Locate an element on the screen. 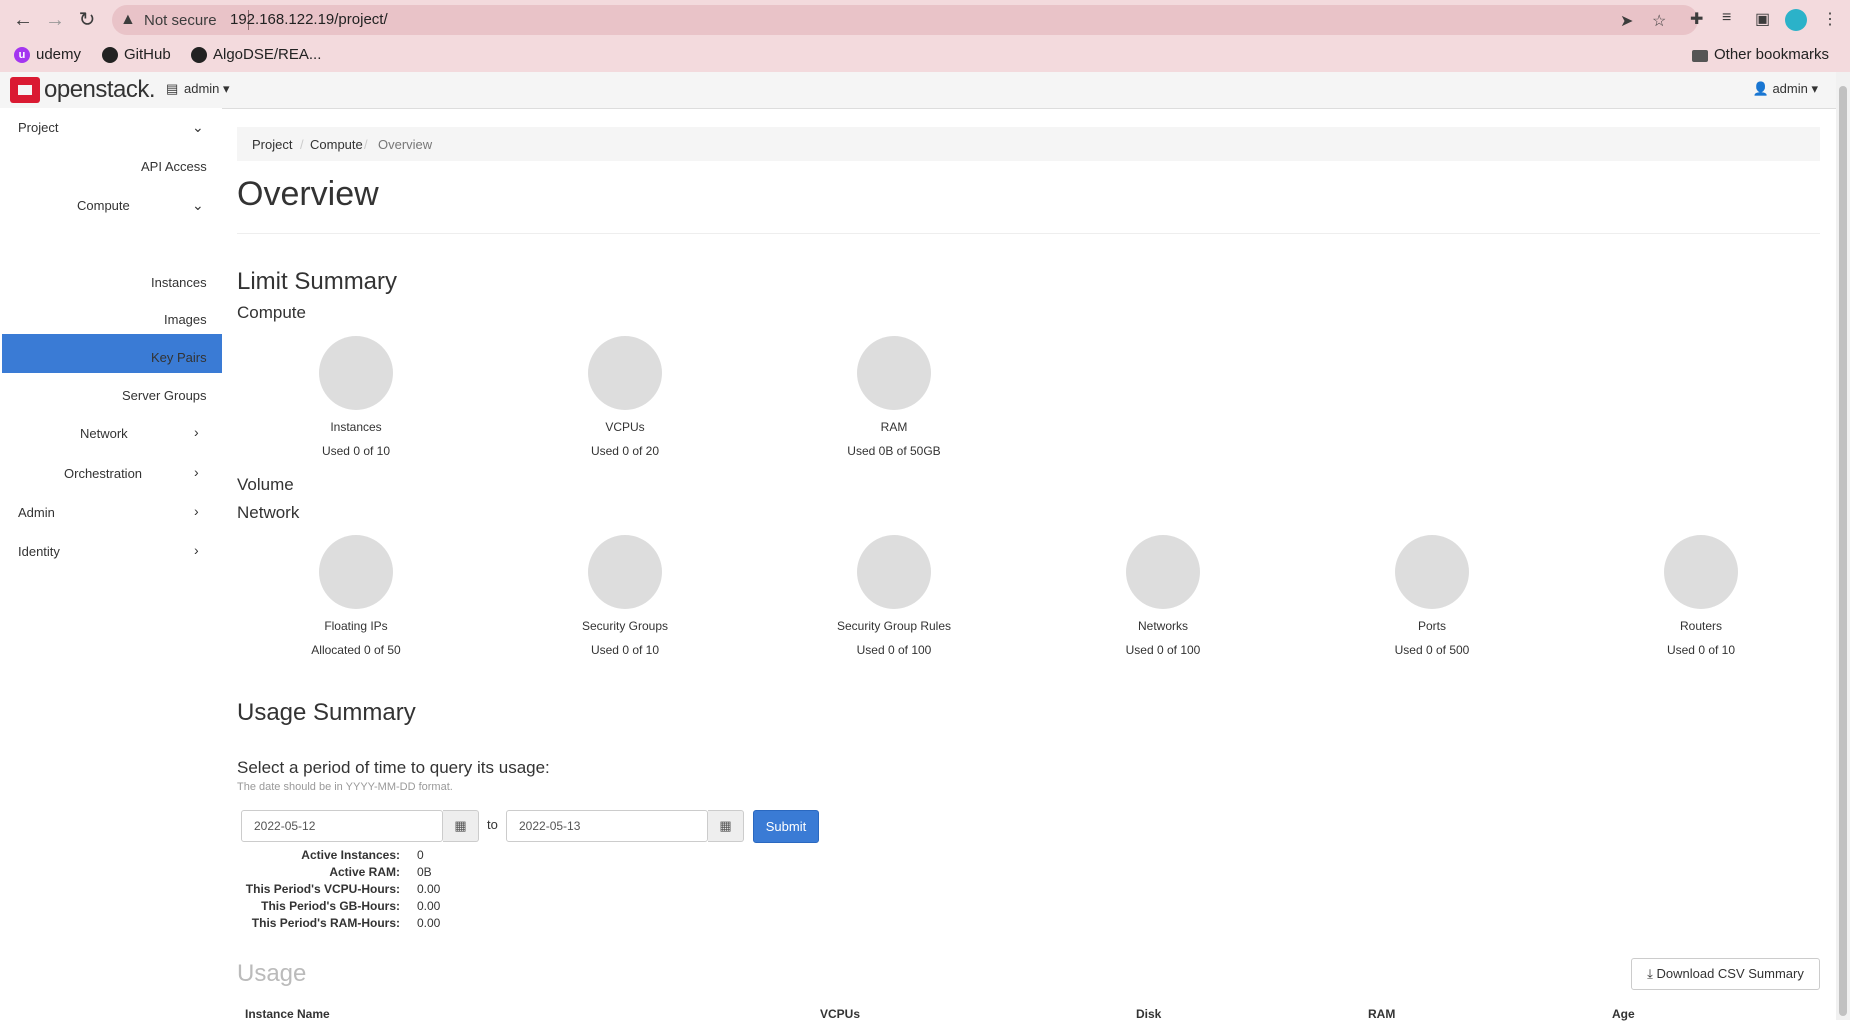 The image size is (1850, 1021). user-icon: 👤 is located at coordinates (1760, 88).